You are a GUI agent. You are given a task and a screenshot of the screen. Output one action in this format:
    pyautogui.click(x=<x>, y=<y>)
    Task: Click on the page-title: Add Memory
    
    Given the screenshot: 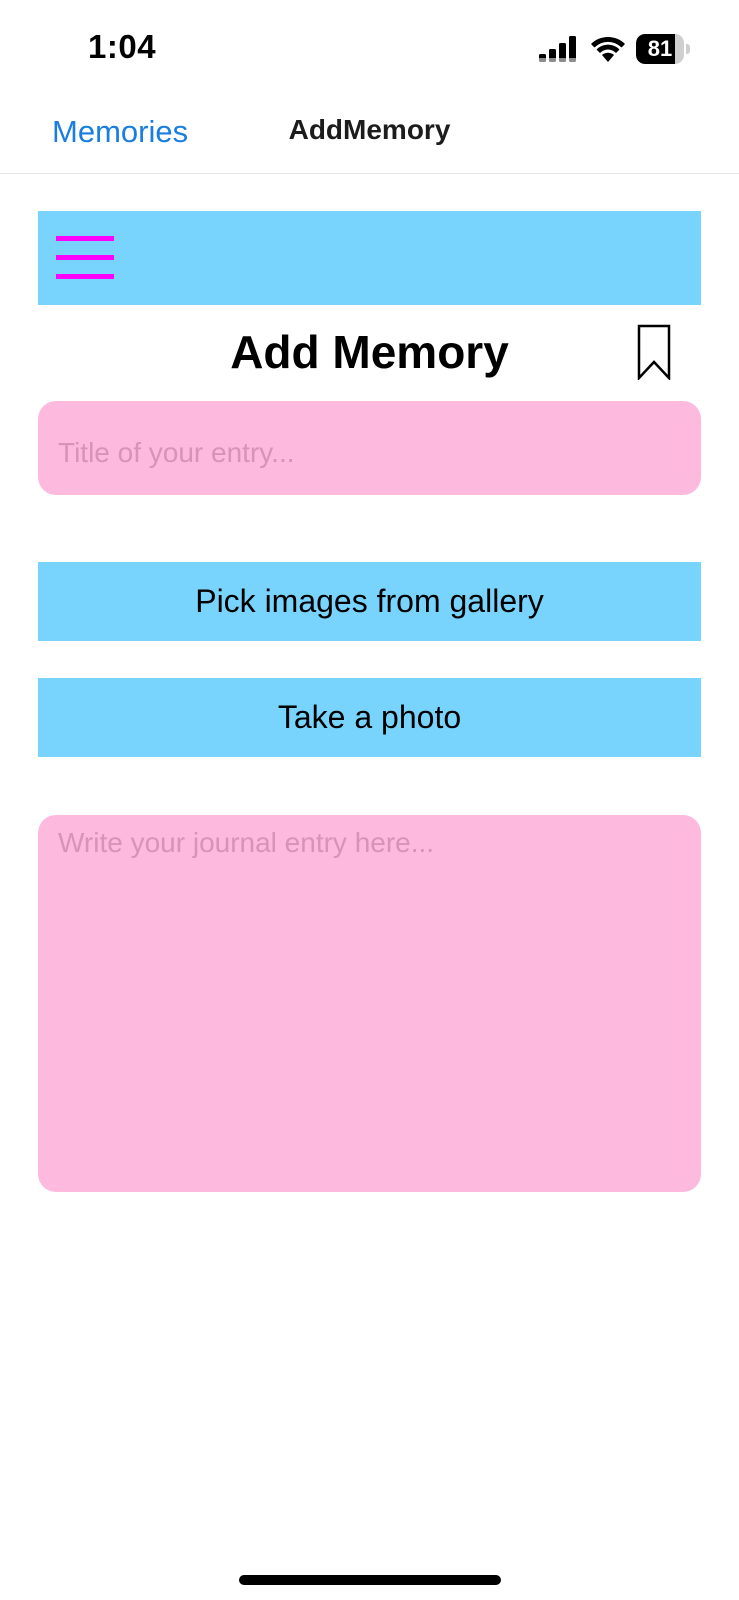 What is the action you would take?
    pyautogui.click(x=369, y=352)
    